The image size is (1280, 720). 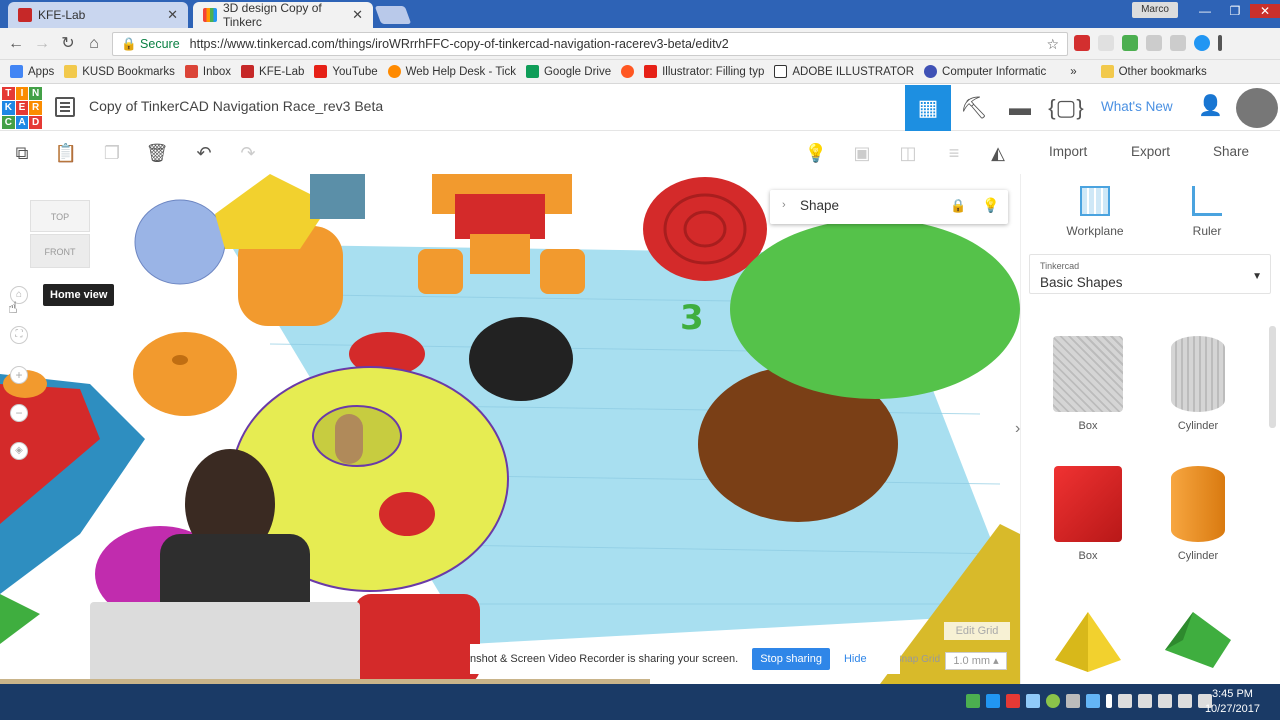 What do you see at coordinates (784, 205) in the screenshot?
I see `collapse-chevron-icon: ›` at bounding box center [784, 205].